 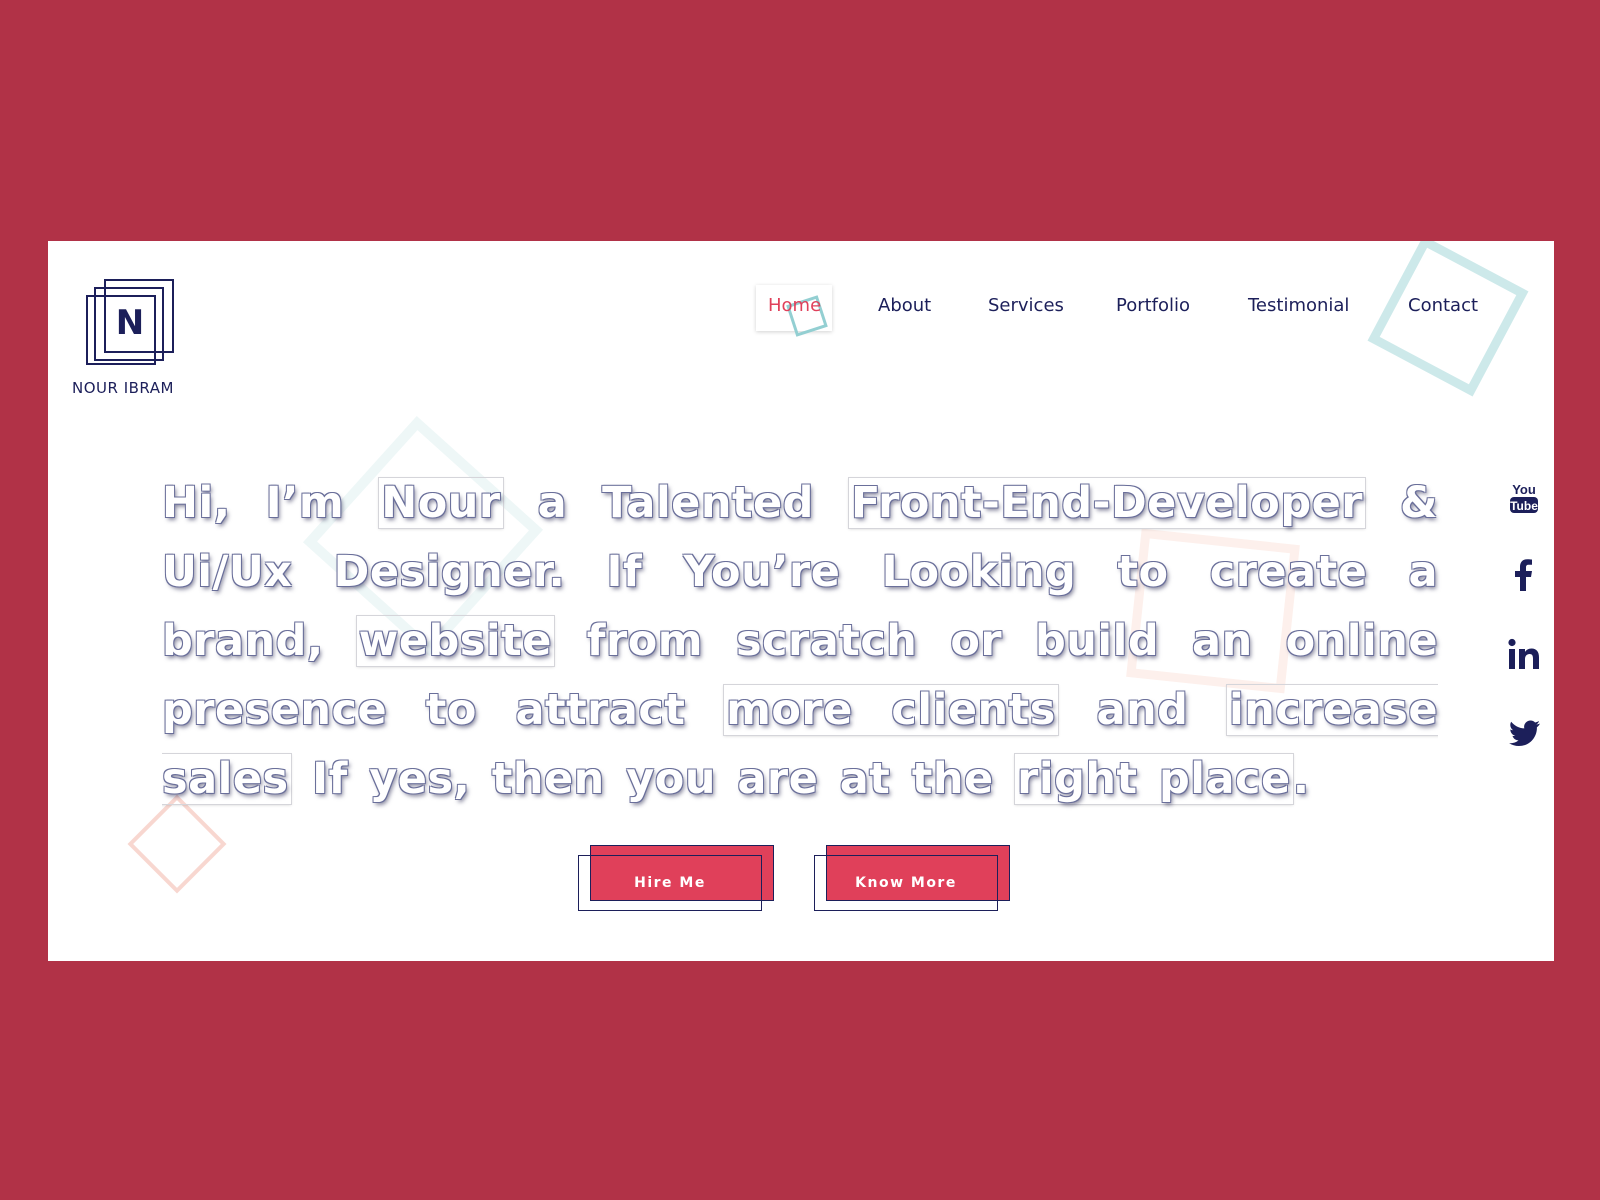 What do you see at coordinates (441, 503) in the screenshot?
I see `highlight-name: Nour` at bounding box center [441, 503].